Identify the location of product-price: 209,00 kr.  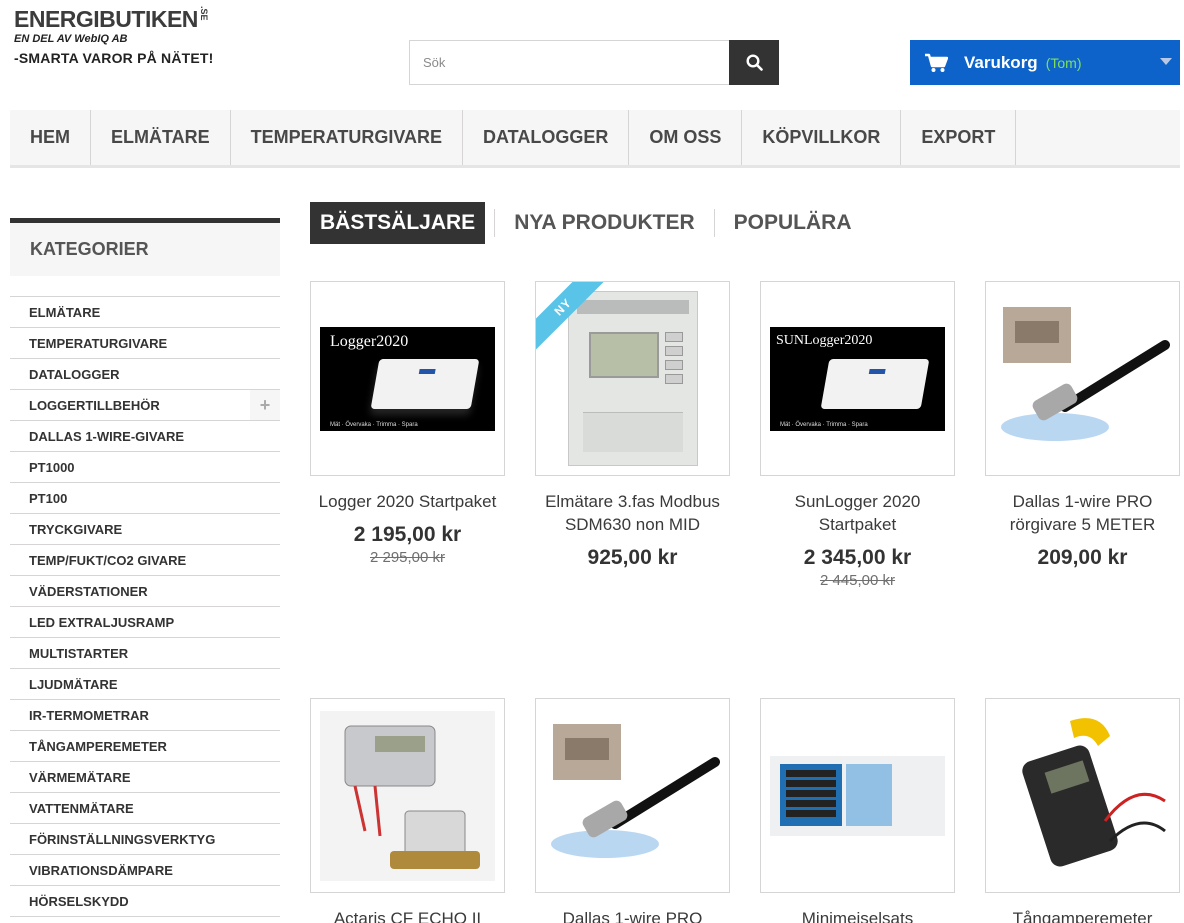
(1082, 557).